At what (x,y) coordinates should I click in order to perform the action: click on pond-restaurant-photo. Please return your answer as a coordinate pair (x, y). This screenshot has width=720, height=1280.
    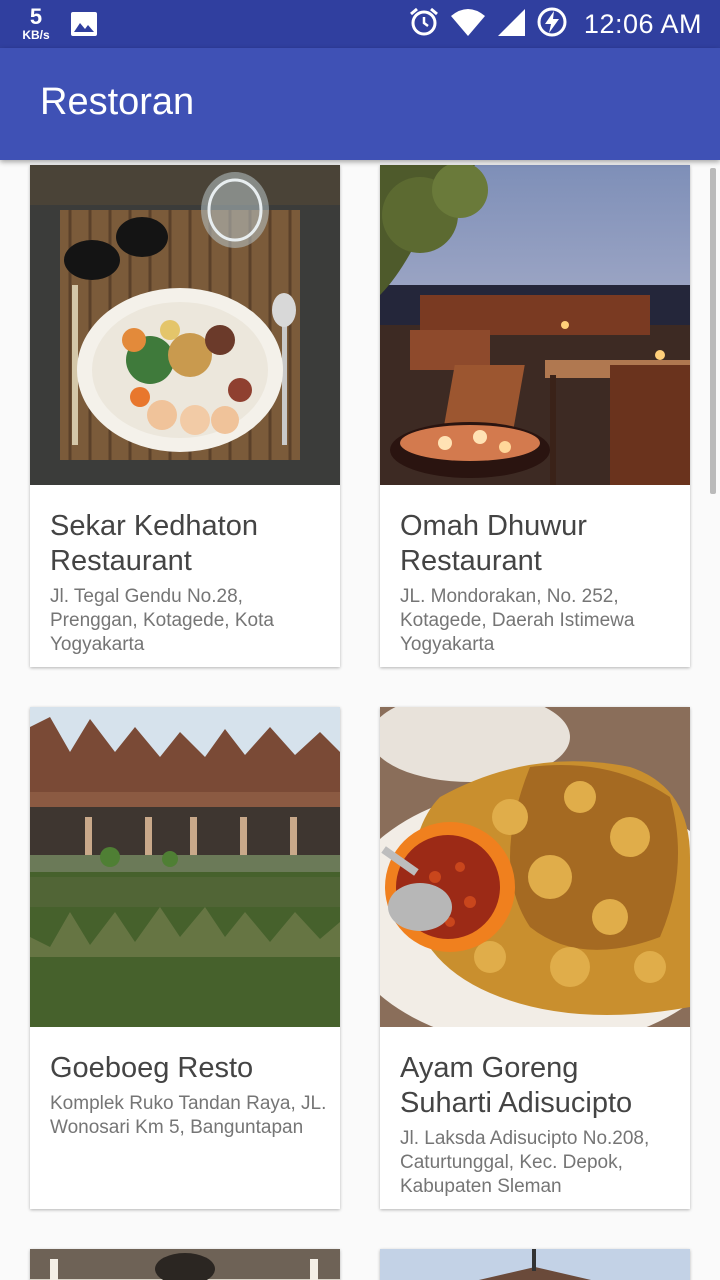
    Looking at the image, I should click on (185, 867).